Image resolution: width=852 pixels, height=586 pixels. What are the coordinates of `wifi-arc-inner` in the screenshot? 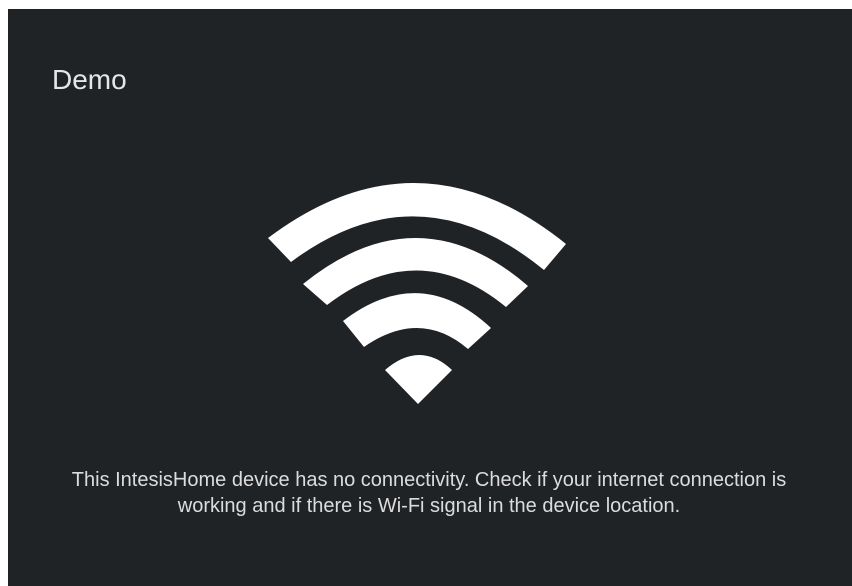 It's located at (417, 321).